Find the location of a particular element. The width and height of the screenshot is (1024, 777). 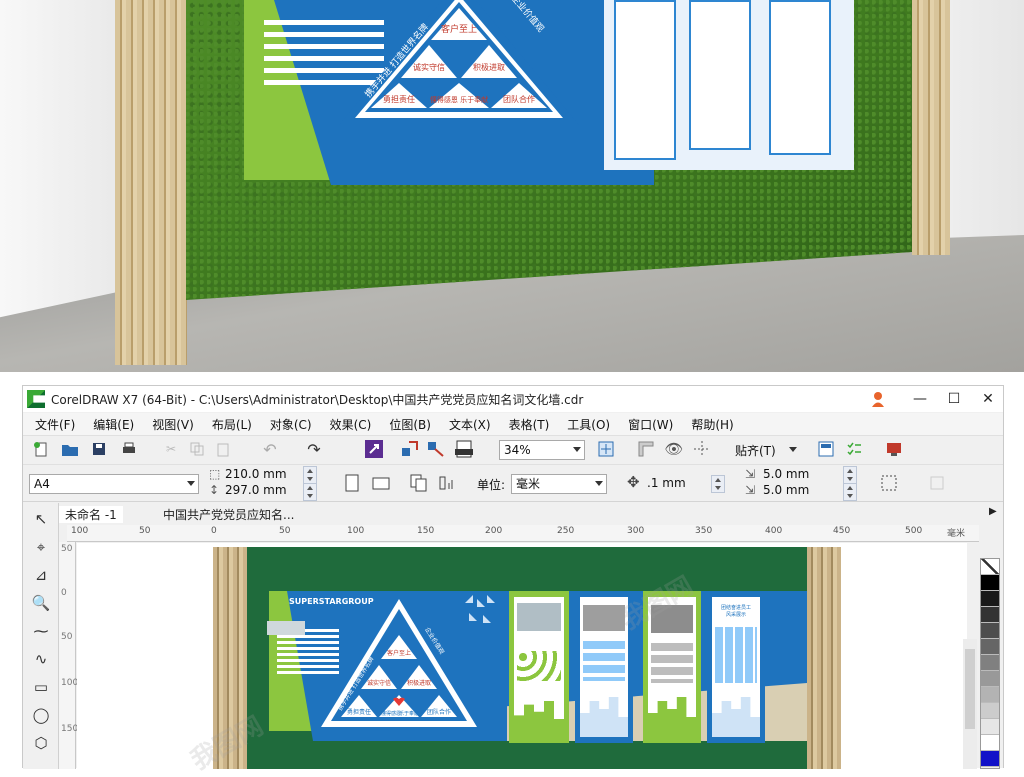

artistic-media-icon: ∿ is located at coordinates (41, 659).